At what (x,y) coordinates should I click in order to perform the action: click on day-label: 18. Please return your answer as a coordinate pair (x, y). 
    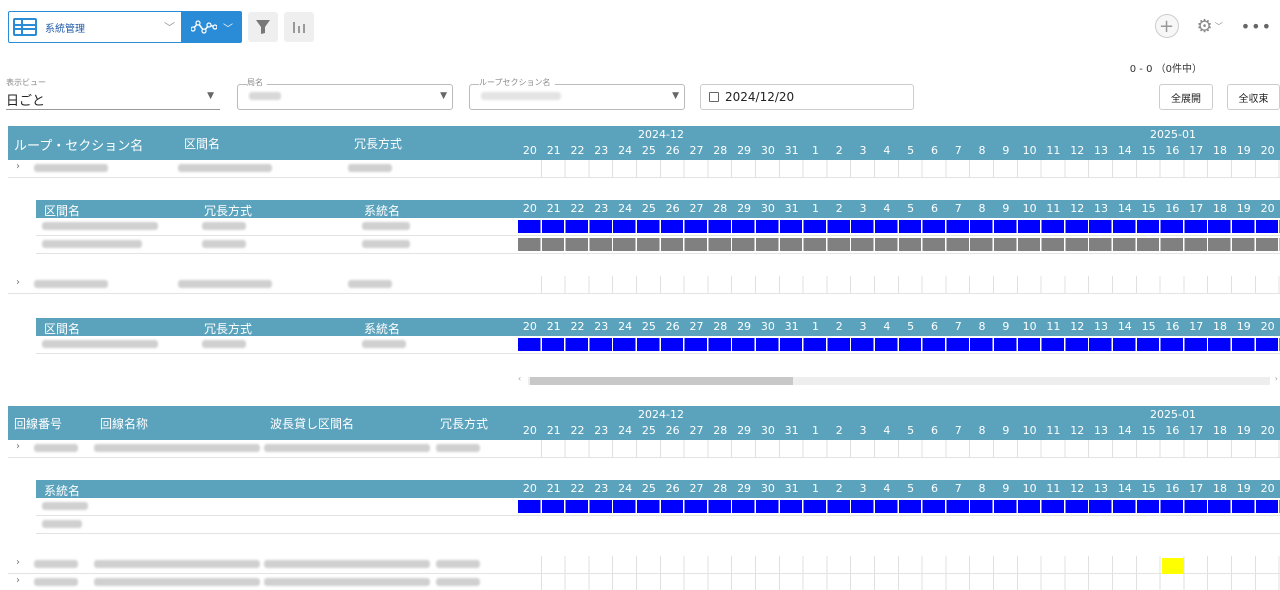
    Looking at the image, I should click on (1220, 326).